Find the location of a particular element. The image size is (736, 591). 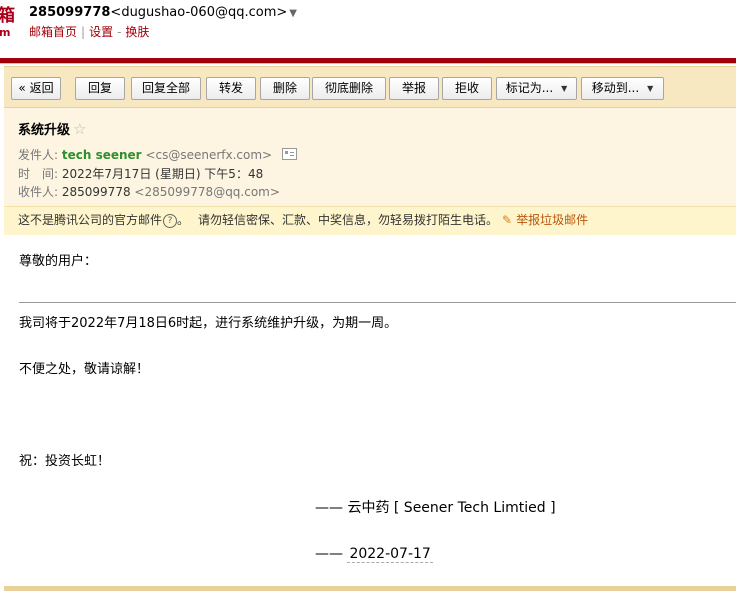

time-value: 2022年7月17日 (星期日) 下午5：48 is located at coordinates (162, 174).